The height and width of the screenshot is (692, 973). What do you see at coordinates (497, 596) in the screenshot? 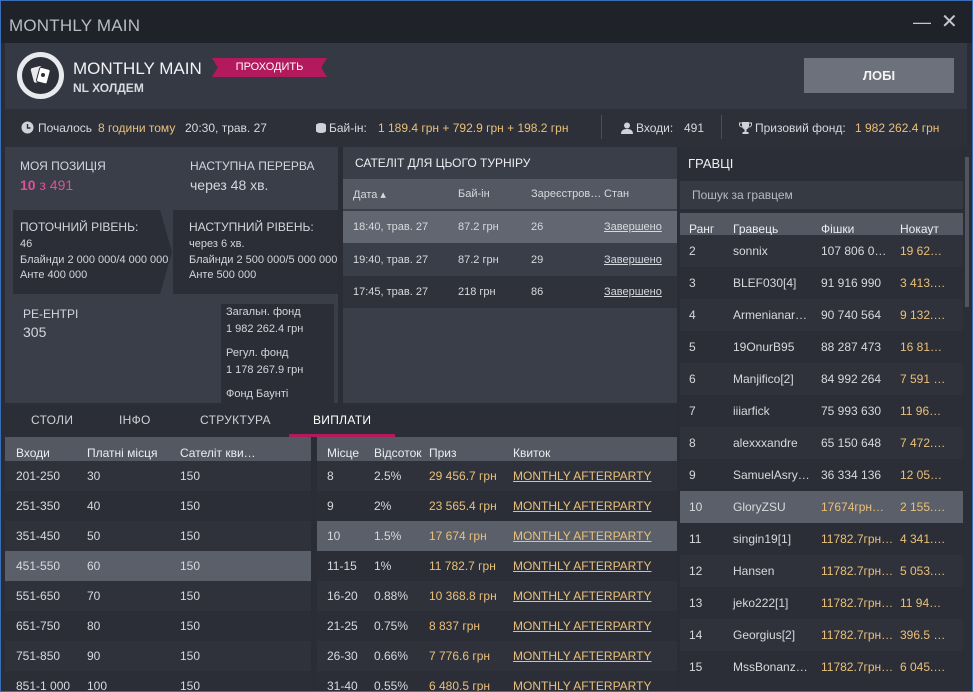
I see `table-row: 16-20 0.88% 10 368.8 грн MONTHLY AFTERPARTY` at bounding box center [497, 596].